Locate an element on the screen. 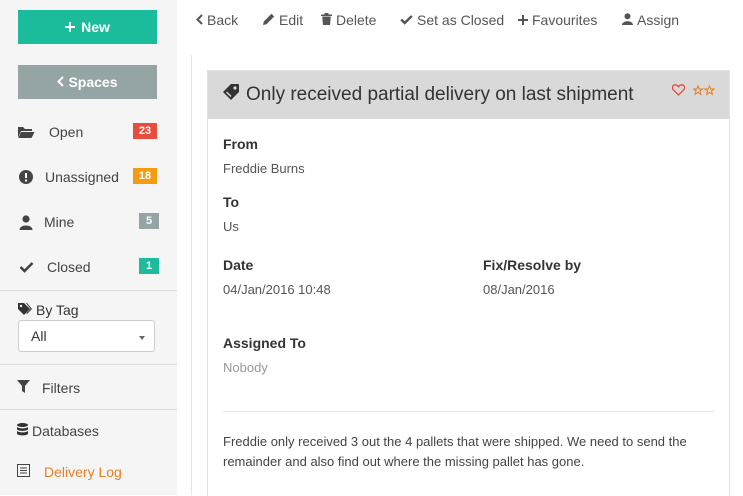 The width and height of the screenshot is (743, 496). by-tag-text: By Tag is located at coordinates (57, 310).